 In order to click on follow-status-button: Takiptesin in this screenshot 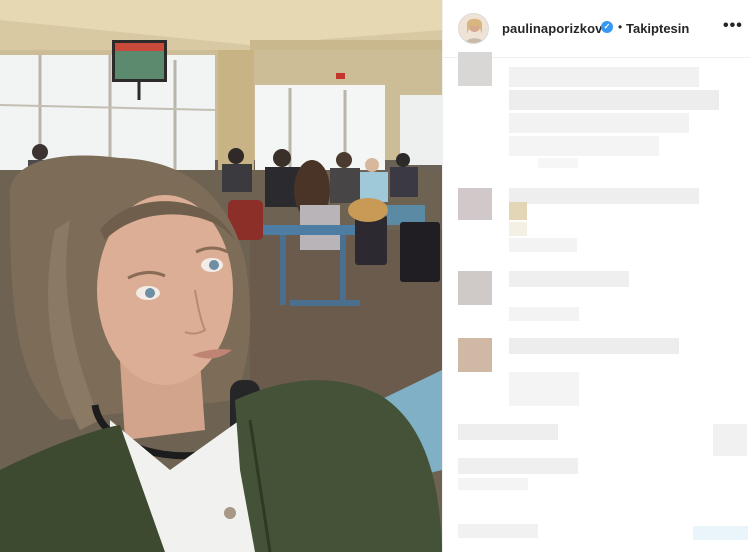, I will do `click(657, 28)`.